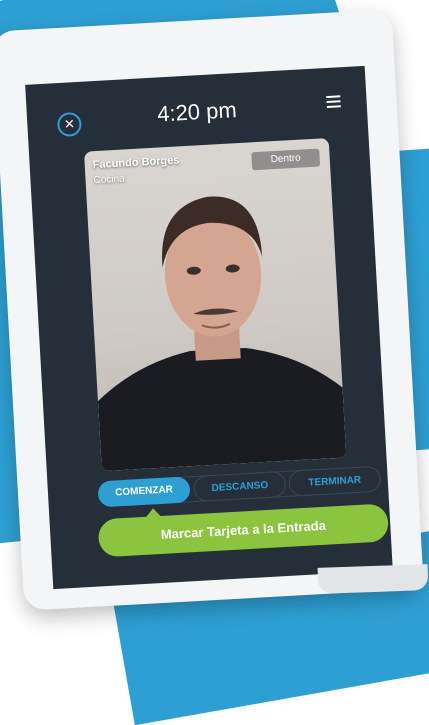 This screenshot has width=429, height=725. Describe the element at coordinates (197, 112) in the screenshot. I see `clock-time: 4:20 pm` at that location.